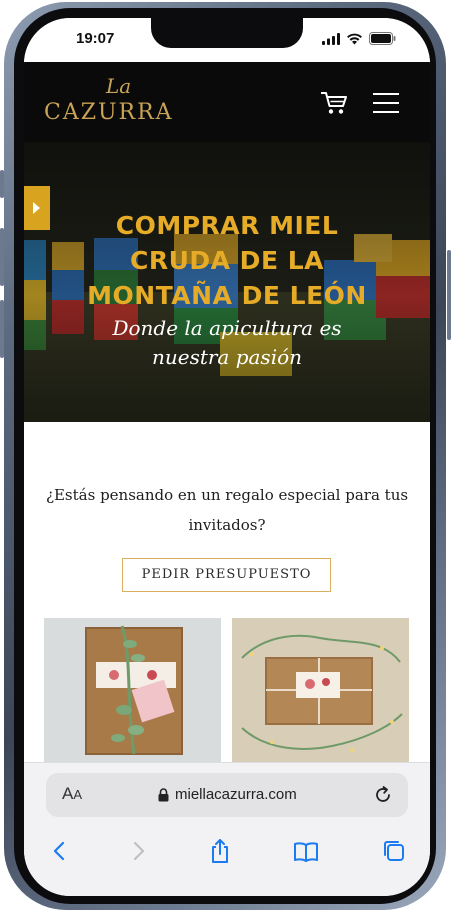 This screenshot has width=451, height=915. I want to click on power-button, so click(449, 295).